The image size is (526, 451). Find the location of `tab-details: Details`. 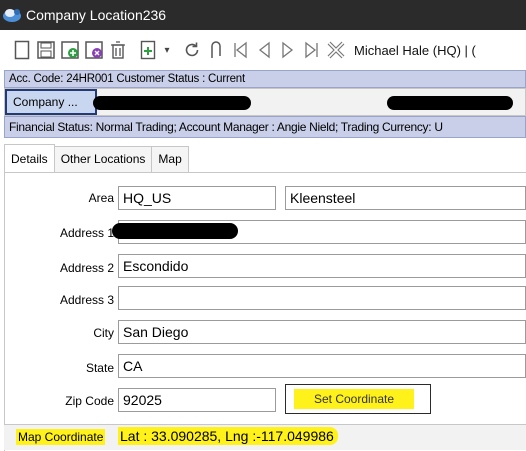

tab-details: Details is located at coordinates (29, 158).